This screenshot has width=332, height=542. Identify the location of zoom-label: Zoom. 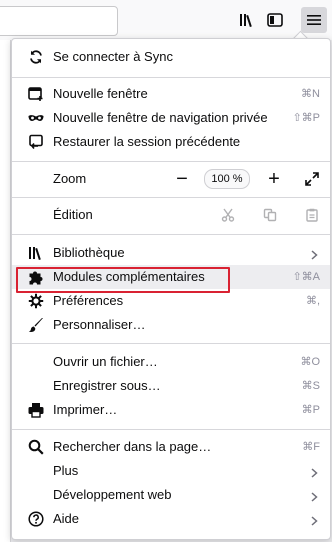
(70, 178).